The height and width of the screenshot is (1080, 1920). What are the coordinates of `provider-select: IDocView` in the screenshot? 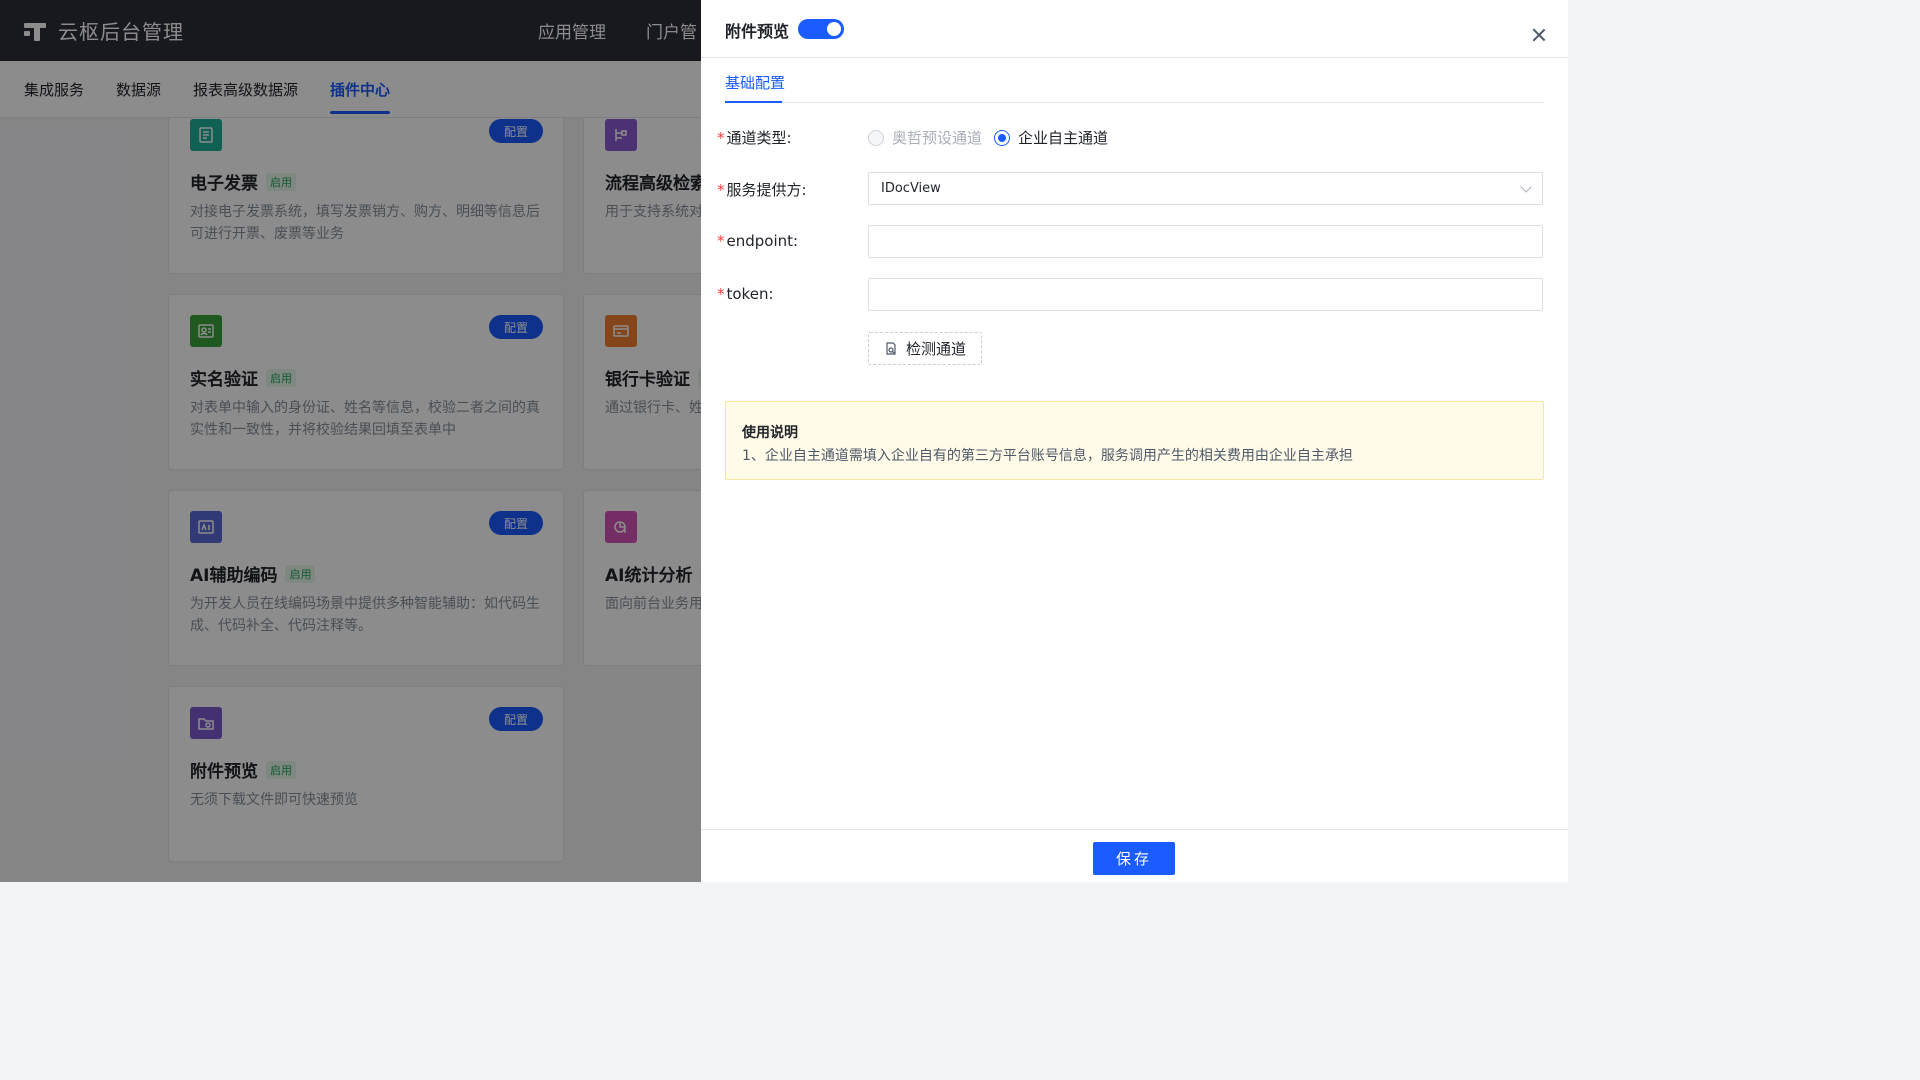 It's located at (1205, 188).